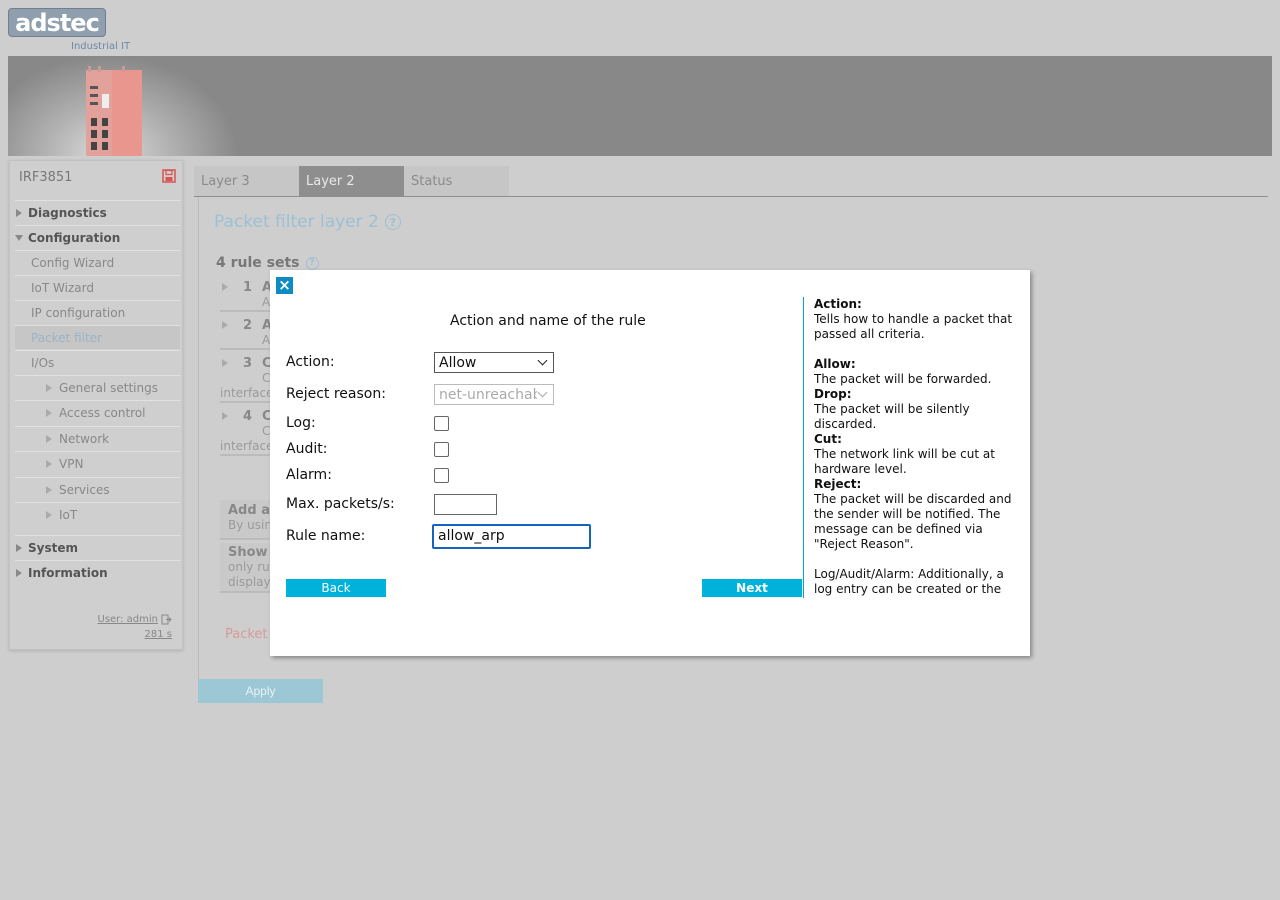 The width and height of the screenshot is (1280, 900). What do you see at coordinates (248, 552) in the screenshot?
I see `show-rules-title: Show` at bounding box center [248, 552].